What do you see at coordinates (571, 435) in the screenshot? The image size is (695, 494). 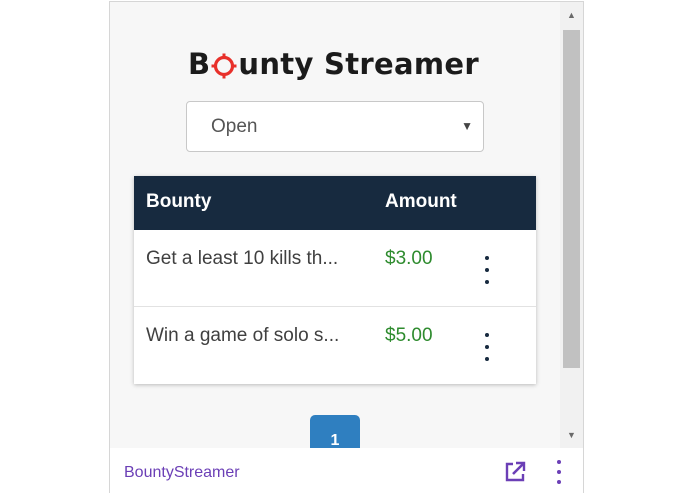 I see `scroll-down-arrow-icon: ▼` at bounding box center [571, 435].